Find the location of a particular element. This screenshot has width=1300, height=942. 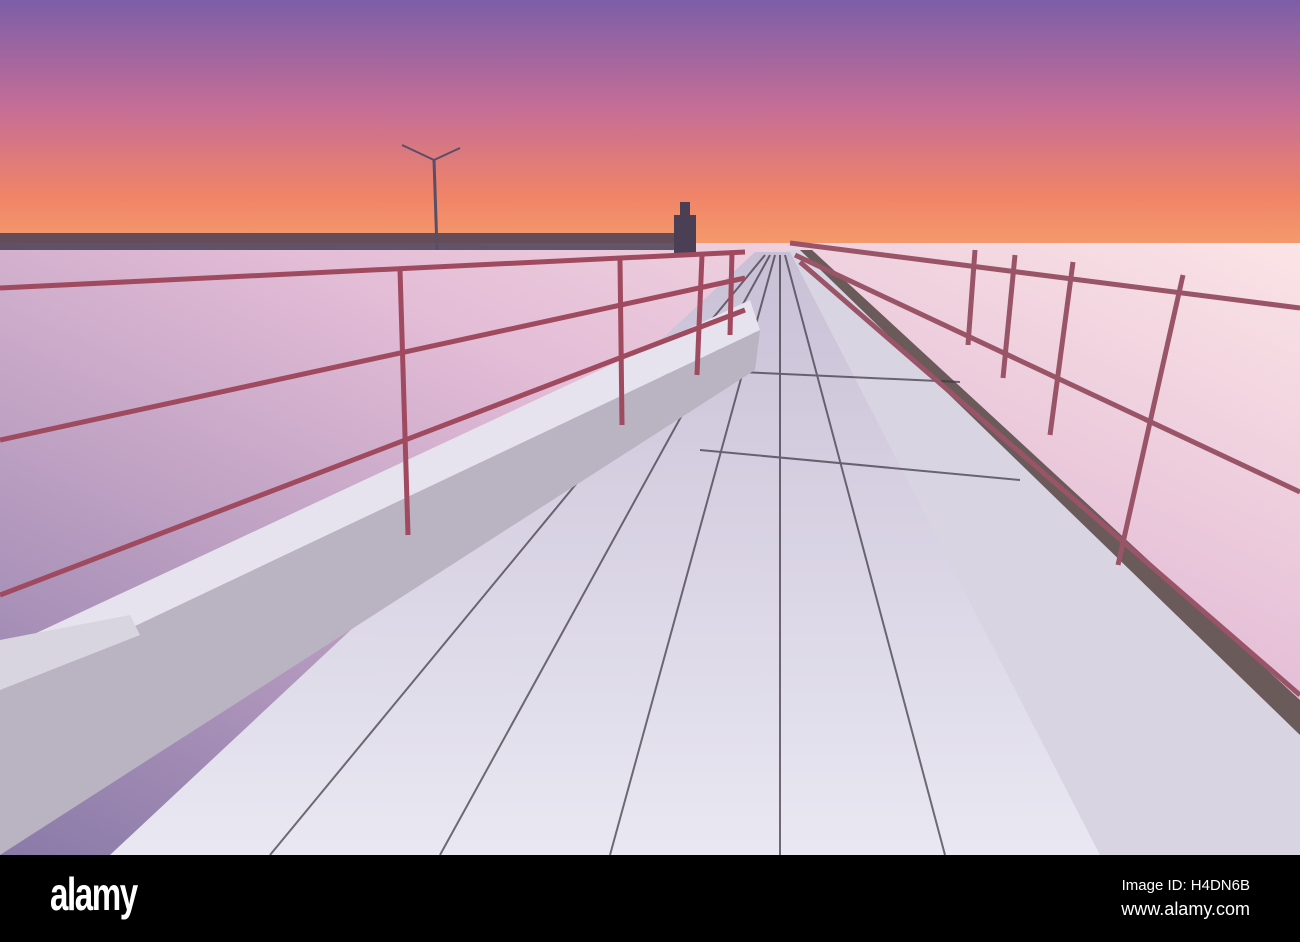

lighthouse is located at coordinates (685, 235).